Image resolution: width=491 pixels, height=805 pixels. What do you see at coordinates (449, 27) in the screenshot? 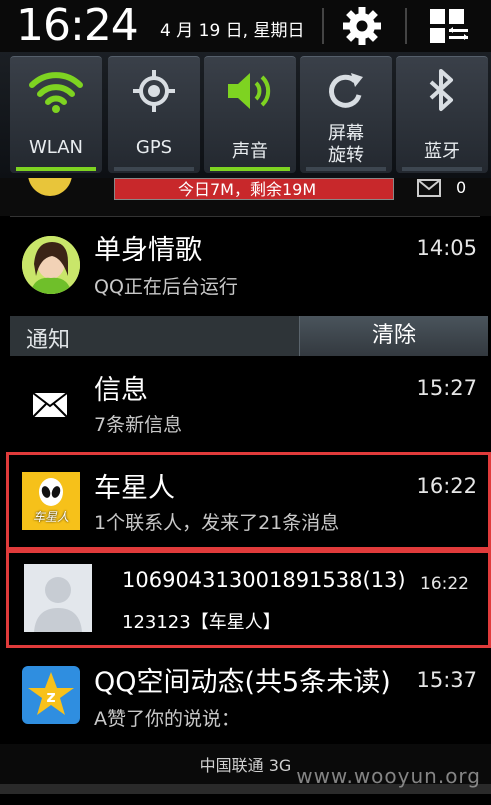
I see `grid-menu-icon` at bounding box center [449, 27].